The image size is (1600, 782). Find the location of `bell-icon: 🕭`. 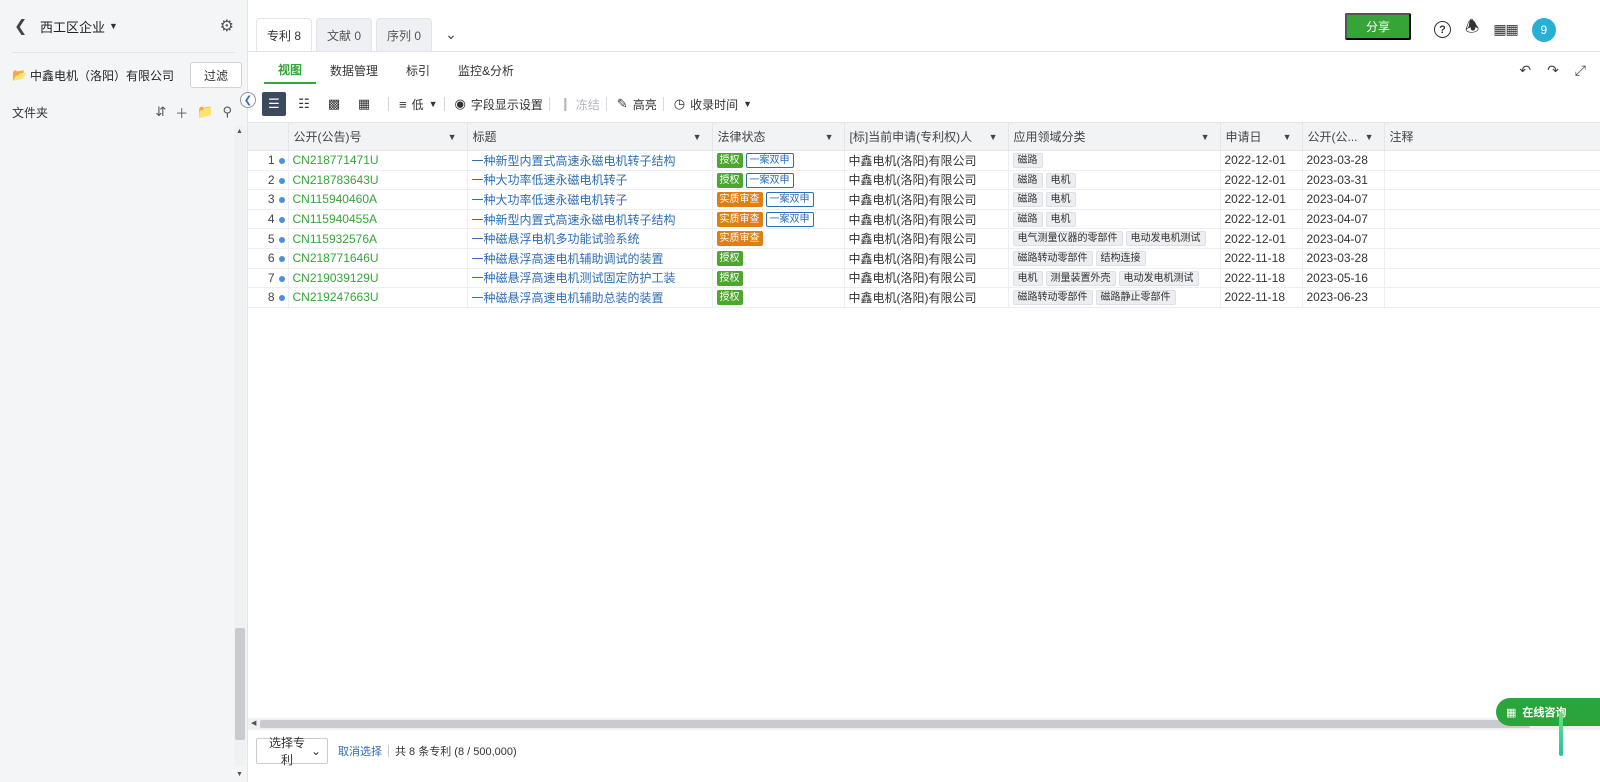

bell-icon: 🕭 is located at coordinates (1472, 29).